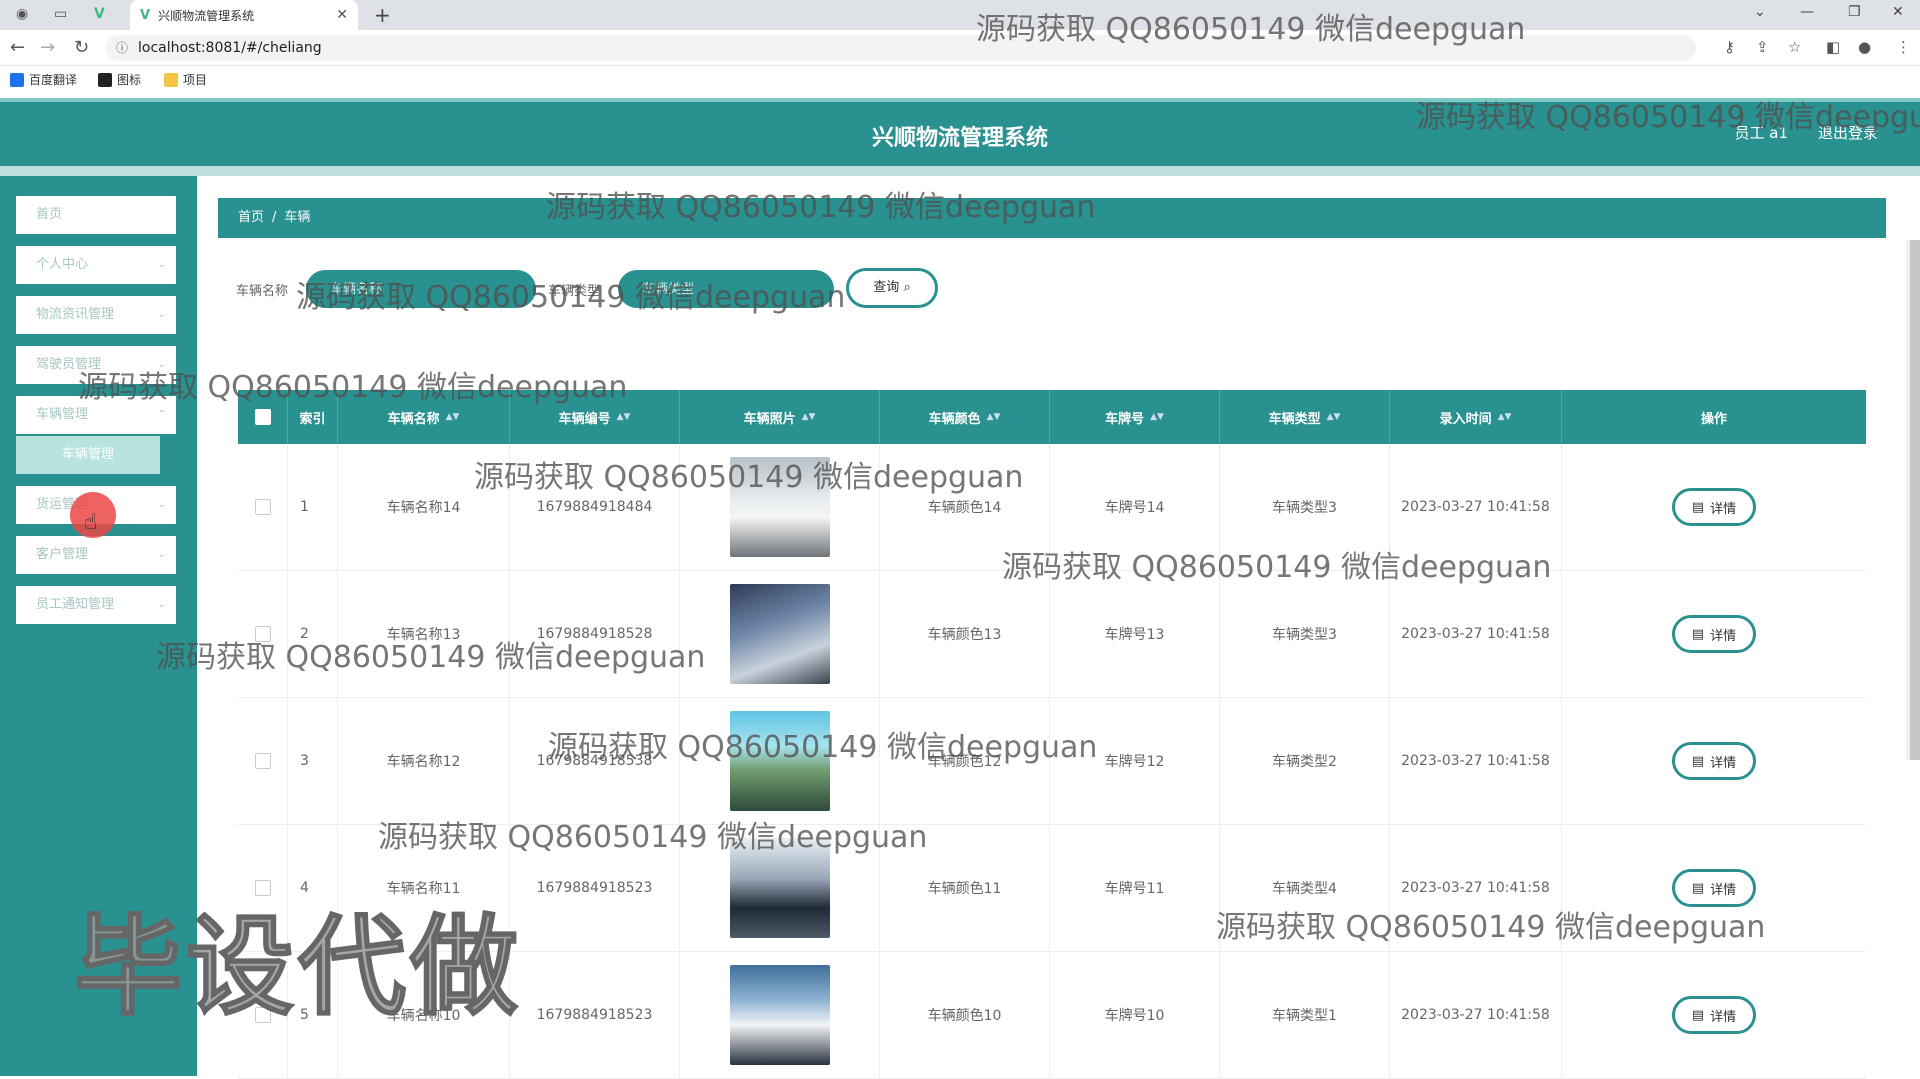 The image size is (1920, 1079). Describe the element at coordinates (901, 48) in the screenshot. I see `url-field: ⓘ localhost:8081/#/cheliang` at that location.